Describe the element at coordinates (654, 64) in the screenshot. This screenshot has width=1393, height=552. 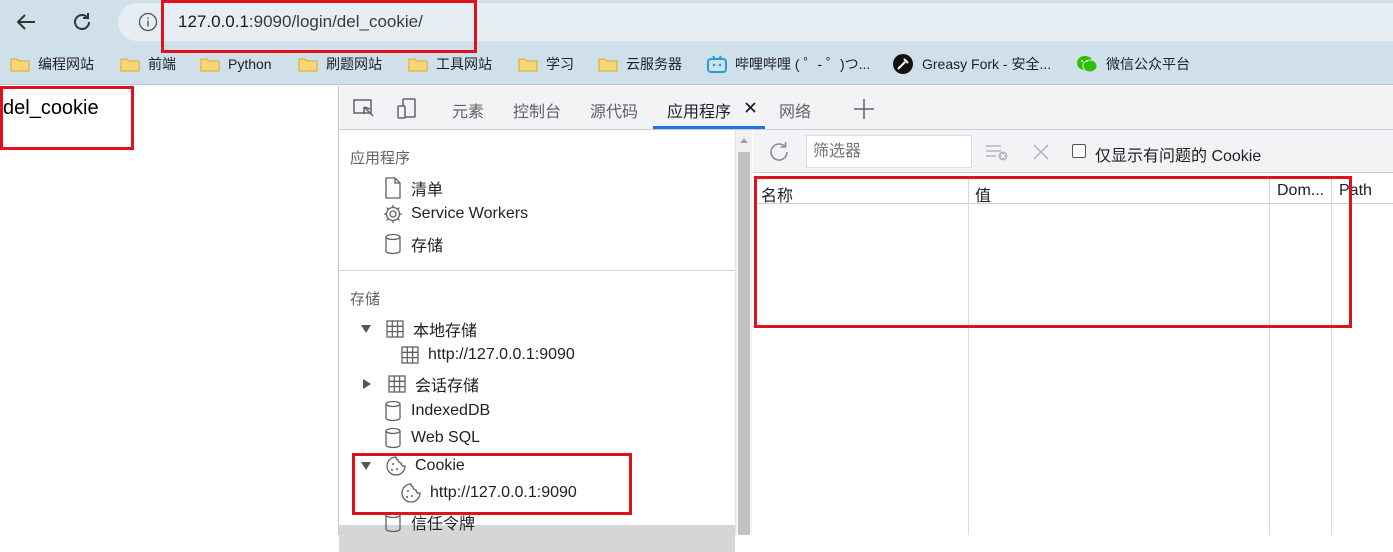
I see `bookmark-label: 云服务器` at that location.